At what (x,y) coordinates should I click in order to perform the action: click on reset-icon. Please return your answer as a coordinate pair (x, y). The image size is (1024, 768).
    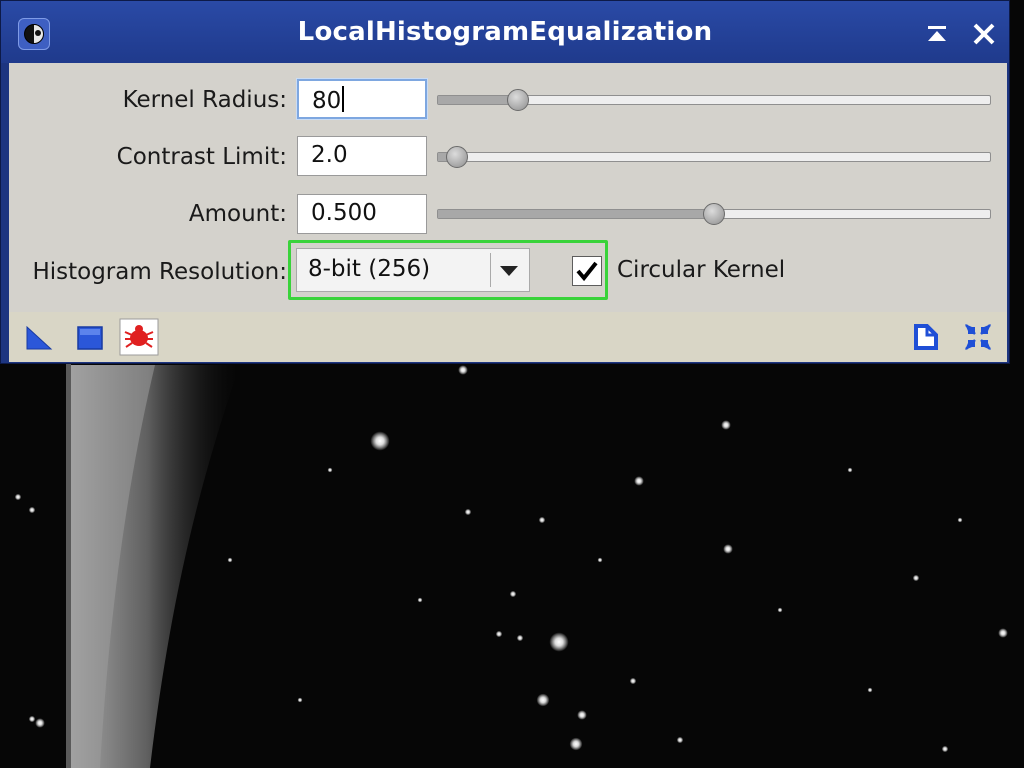
    Looking at the image, I should click on (978, 337).